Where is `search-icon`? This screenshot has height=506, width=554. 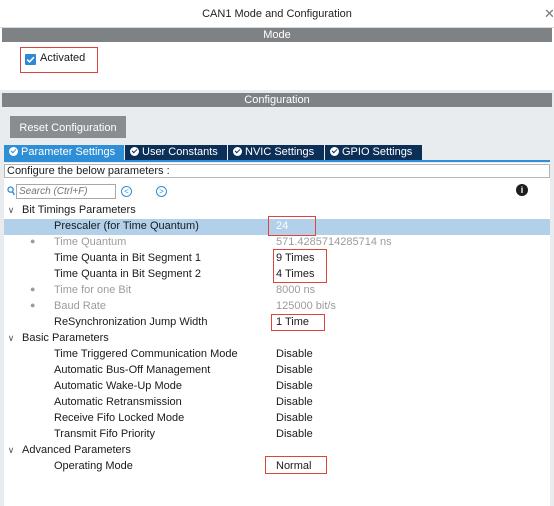
search-icon is located at coordinates (11, 191).